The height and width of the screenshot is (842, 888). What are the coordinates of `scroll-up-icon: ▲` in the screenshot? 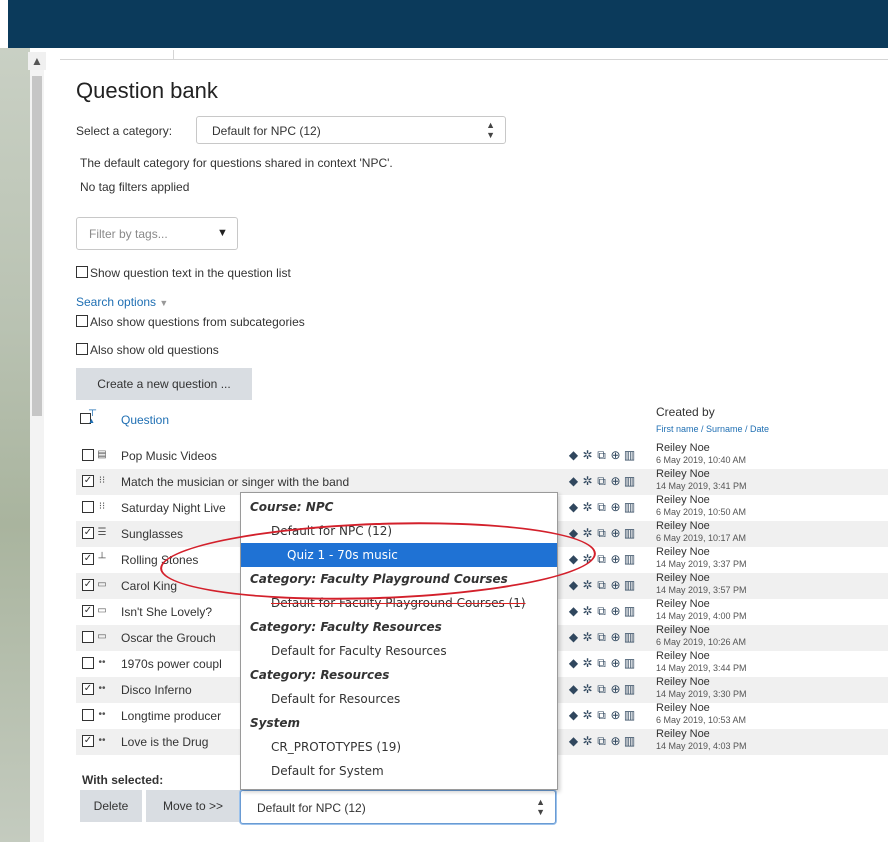 It's located at (37, 61).